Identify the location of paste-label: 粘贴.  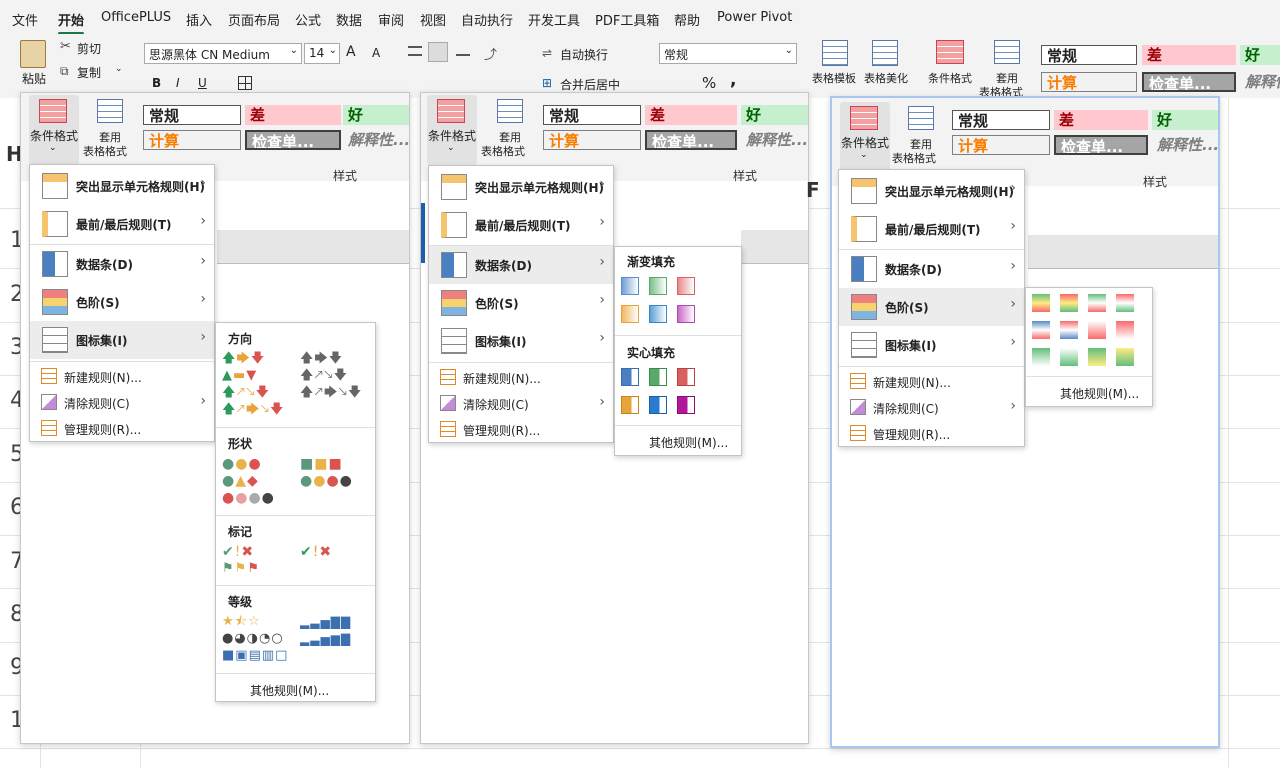
(34, 78).